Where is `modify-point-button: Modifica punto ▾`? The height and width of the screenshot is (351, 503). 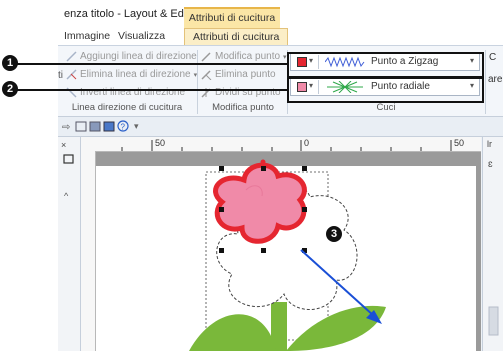 modify-point-button: Modifica punto ▾ is located at coordinates (244, 56).